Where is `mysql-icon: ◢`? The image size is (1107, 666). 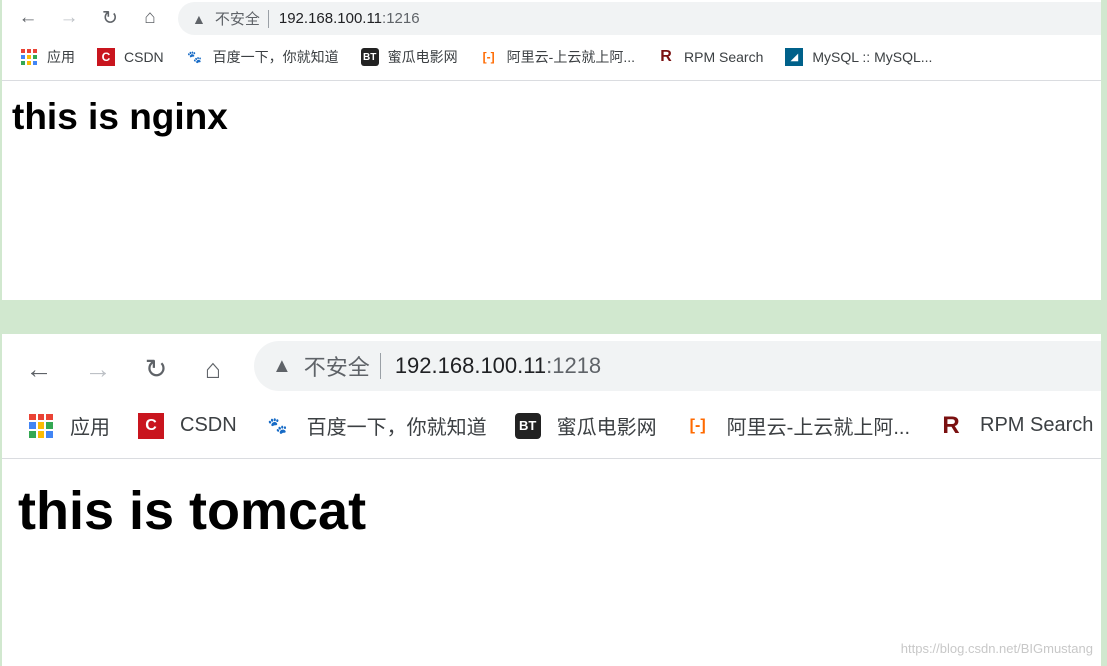
mysql-icon: ◢ is located at coordinates (794, 57).